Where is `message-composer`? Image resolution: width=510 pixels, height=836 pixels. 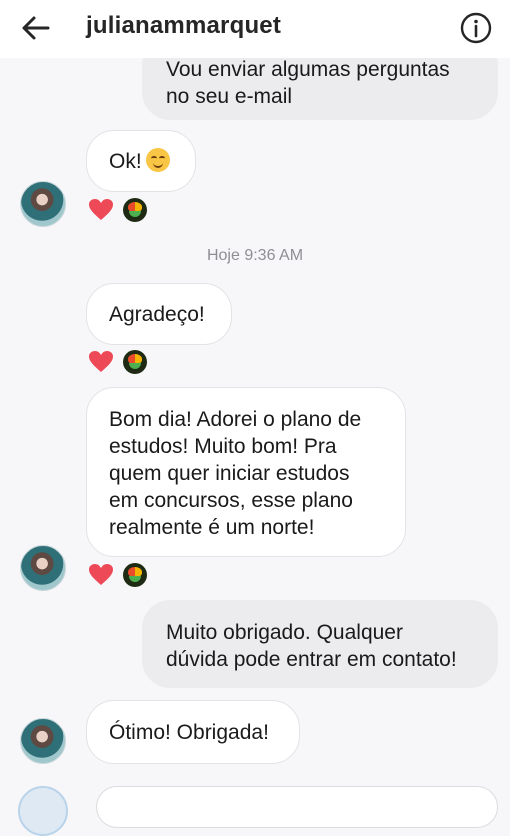
message-composer is located at coordinates (297, 807).